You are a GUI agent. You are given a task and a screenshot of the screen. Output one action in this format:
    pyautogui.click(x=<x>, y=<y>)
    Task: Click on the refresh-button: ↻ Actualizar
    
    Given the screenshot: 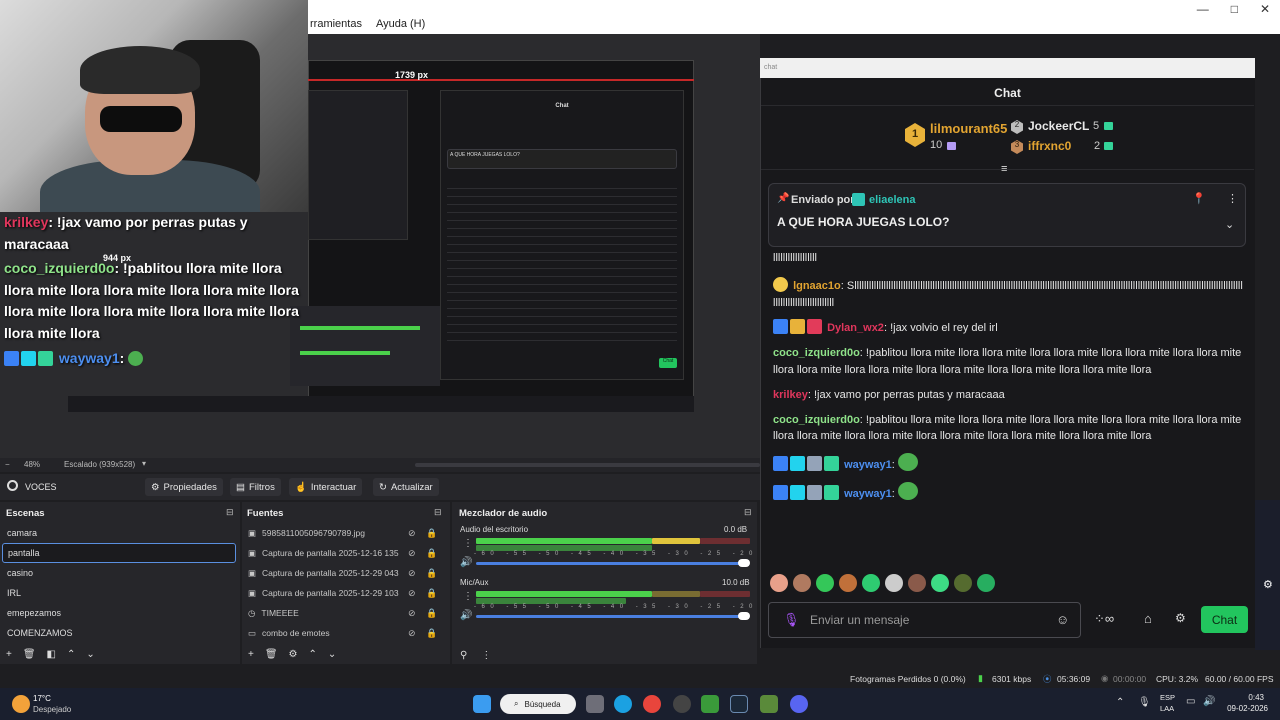 What is the action you would take?
    pyautogui.click(x=406, y=487)
    